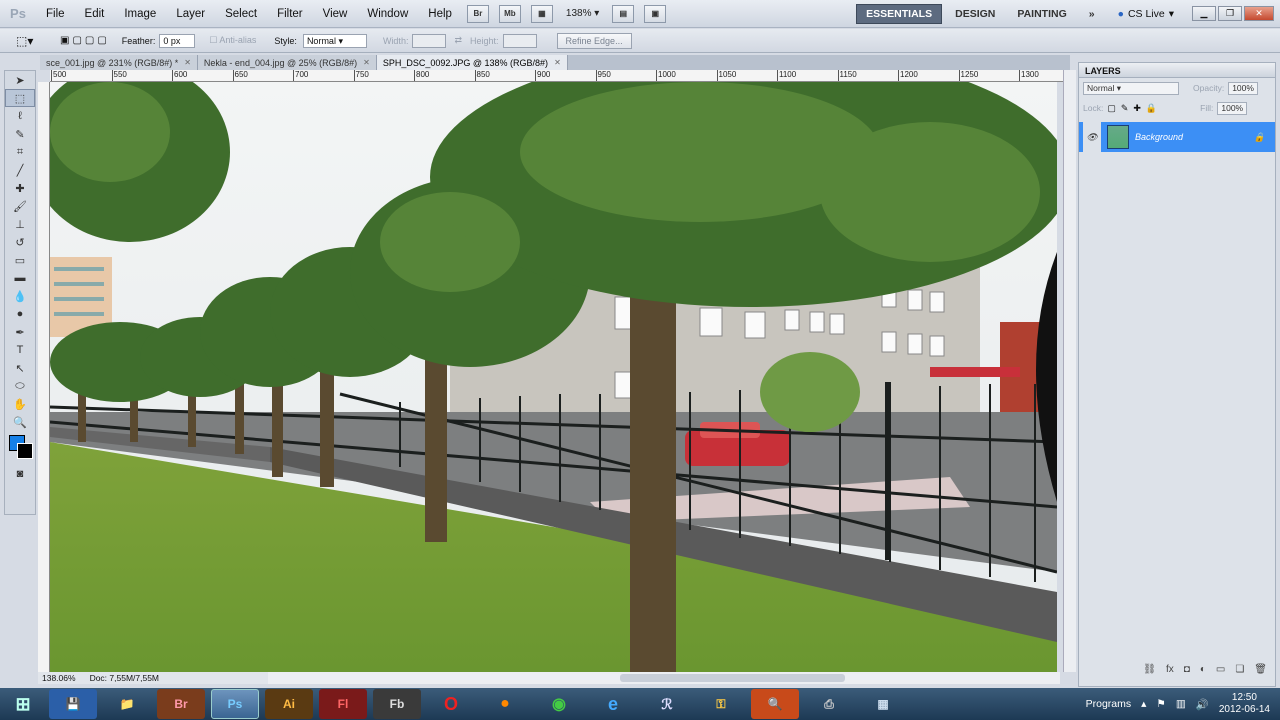 The width and height of the screenshot is (1280, 720). I want to click on tab-document-3: SPH_DSC_0092.JPG @ 138% (RGB/8#) ✕, so click(472, 62).